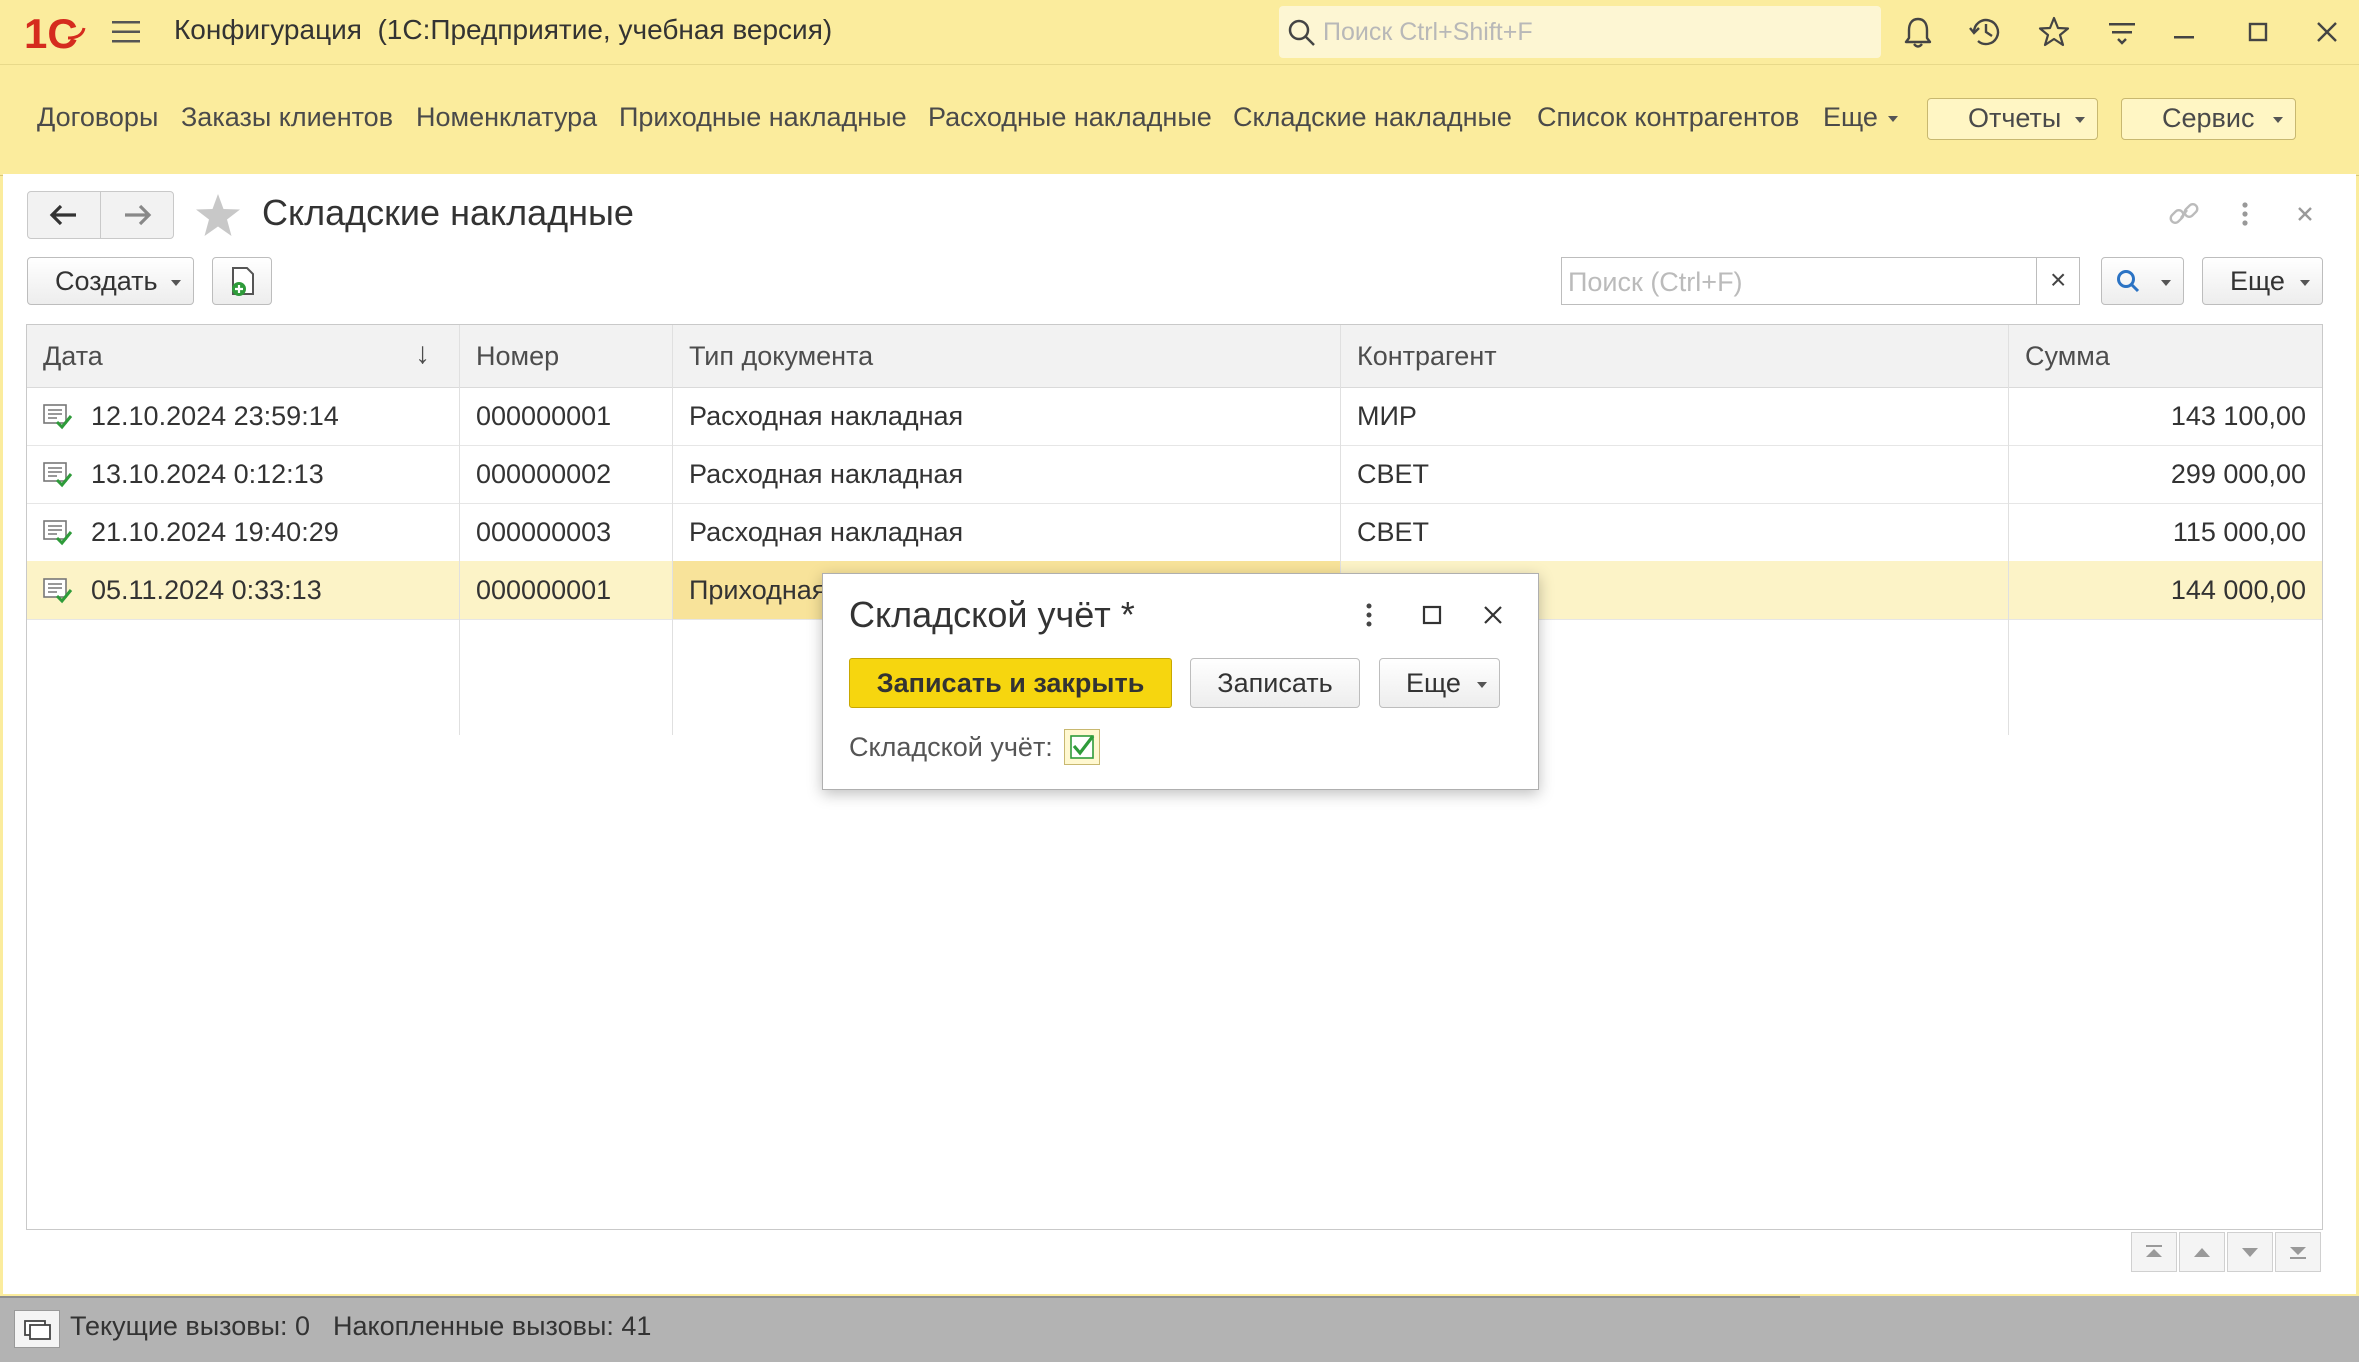 The height and width of the screenshot is (1362, 2359). I want to click on status-progress-line, so click(900, 1297).